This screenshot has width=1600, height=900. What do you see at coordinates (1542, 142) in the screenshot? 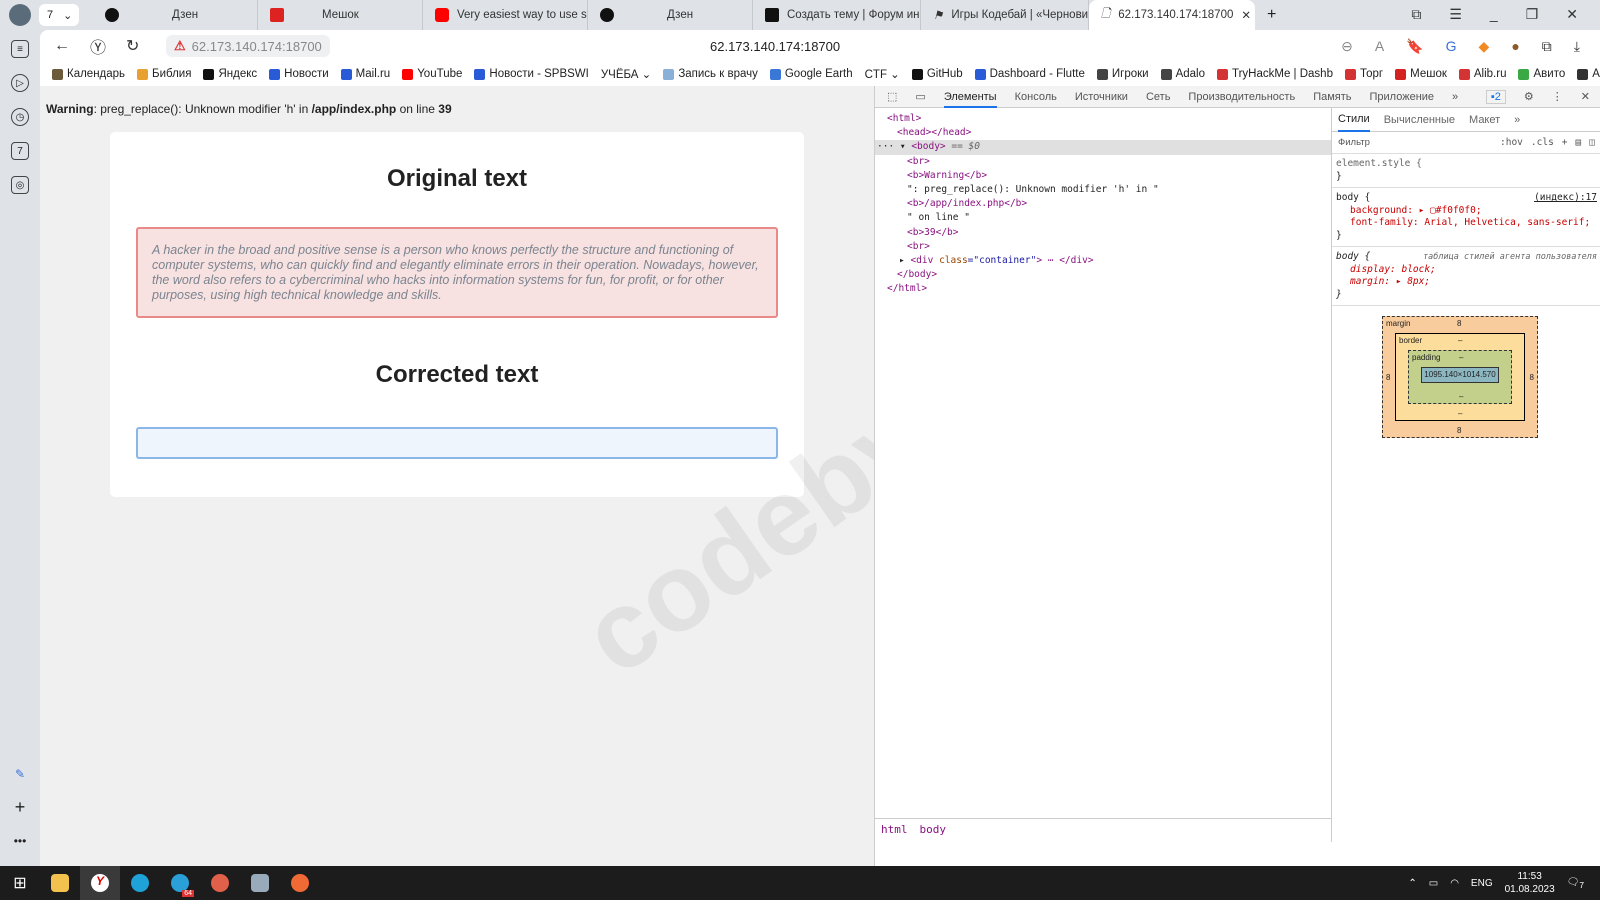
I see `cls-button: .cls` at bounding box center [1542, 142].